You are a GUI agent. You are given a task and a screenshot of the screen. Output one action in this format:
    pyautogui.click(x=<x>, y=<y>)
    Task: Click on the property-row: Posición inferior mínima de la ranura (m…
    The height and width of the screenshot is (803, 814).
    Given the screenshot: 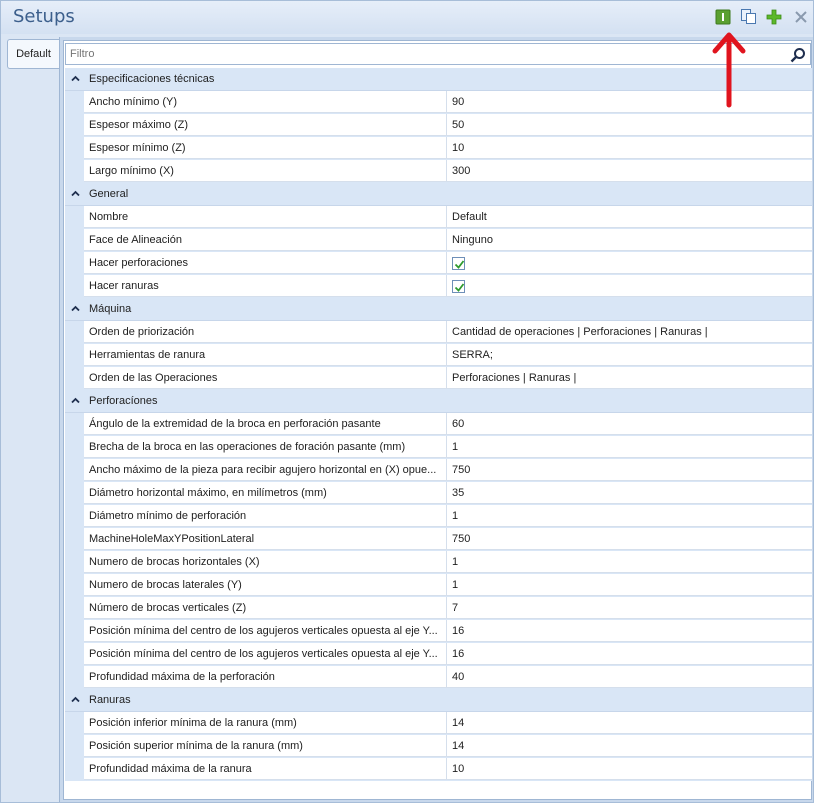 What is the action you would take?
    pyautogui.click(x=438, y=723)
    